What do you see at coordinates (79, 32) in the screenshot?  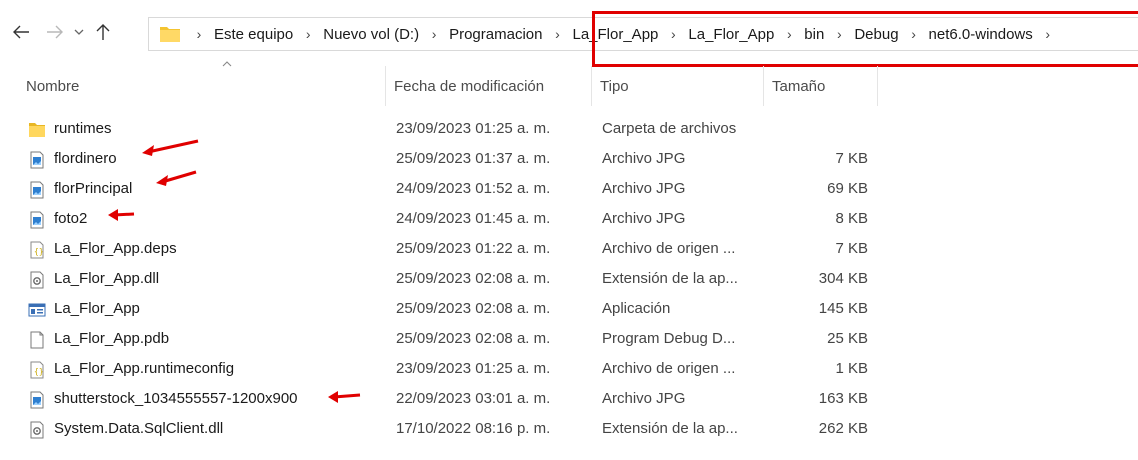 I see `chevron-down-icon` at bounding box center [79, 32].